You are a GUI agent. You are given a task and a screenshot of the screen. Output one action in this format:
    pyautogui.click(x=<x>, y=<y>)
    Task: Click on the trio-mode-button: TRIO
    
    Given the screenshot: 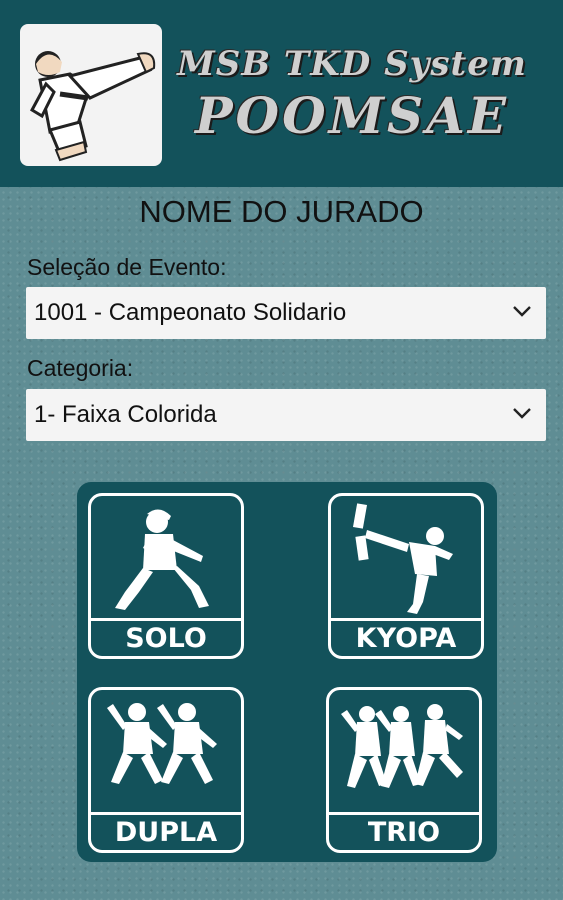 What is the action you would take?
    pyautogui.click(x=404, y=770)
    